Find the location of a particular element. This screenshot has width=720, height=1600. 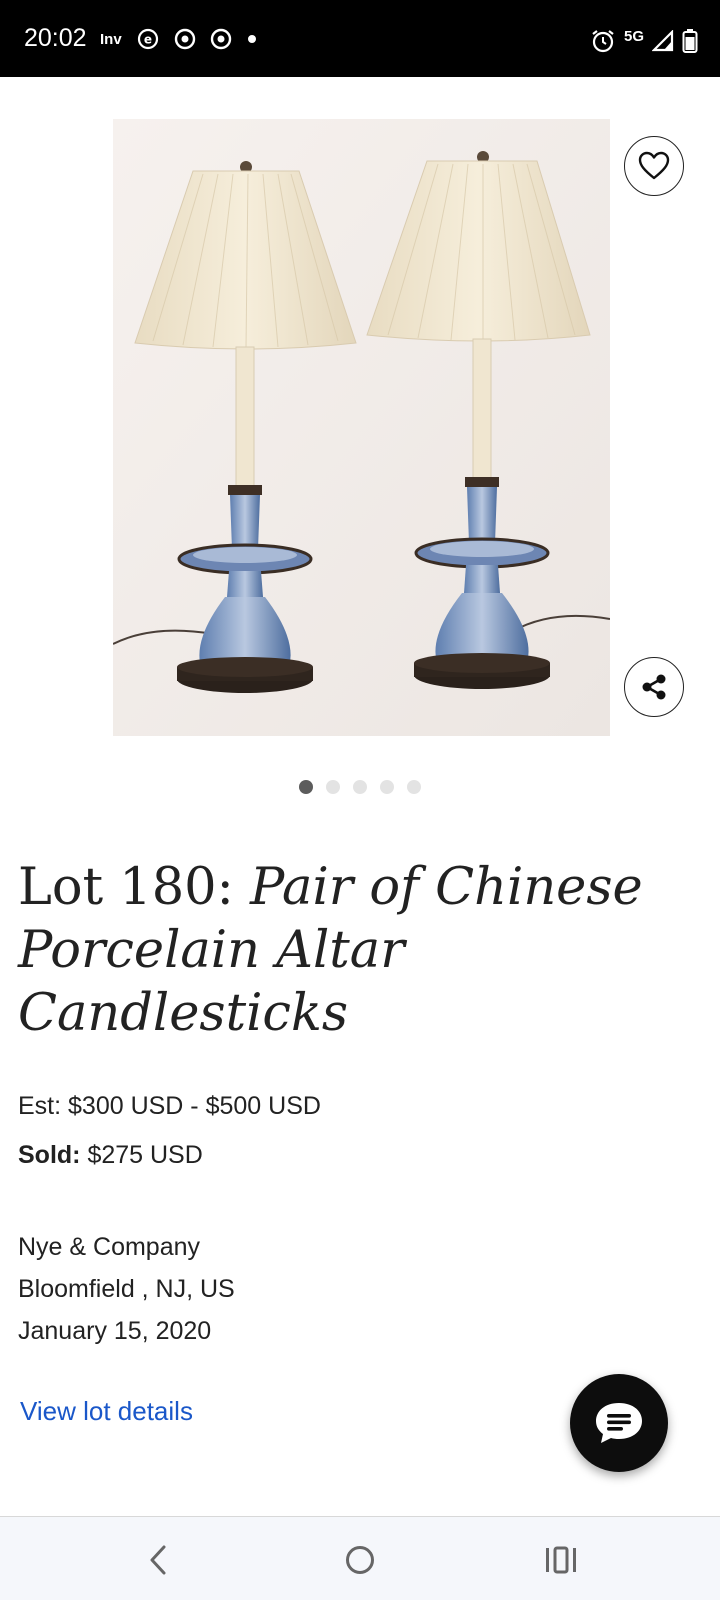

status-system-icons: 5G is located at coordinates (644, 41).